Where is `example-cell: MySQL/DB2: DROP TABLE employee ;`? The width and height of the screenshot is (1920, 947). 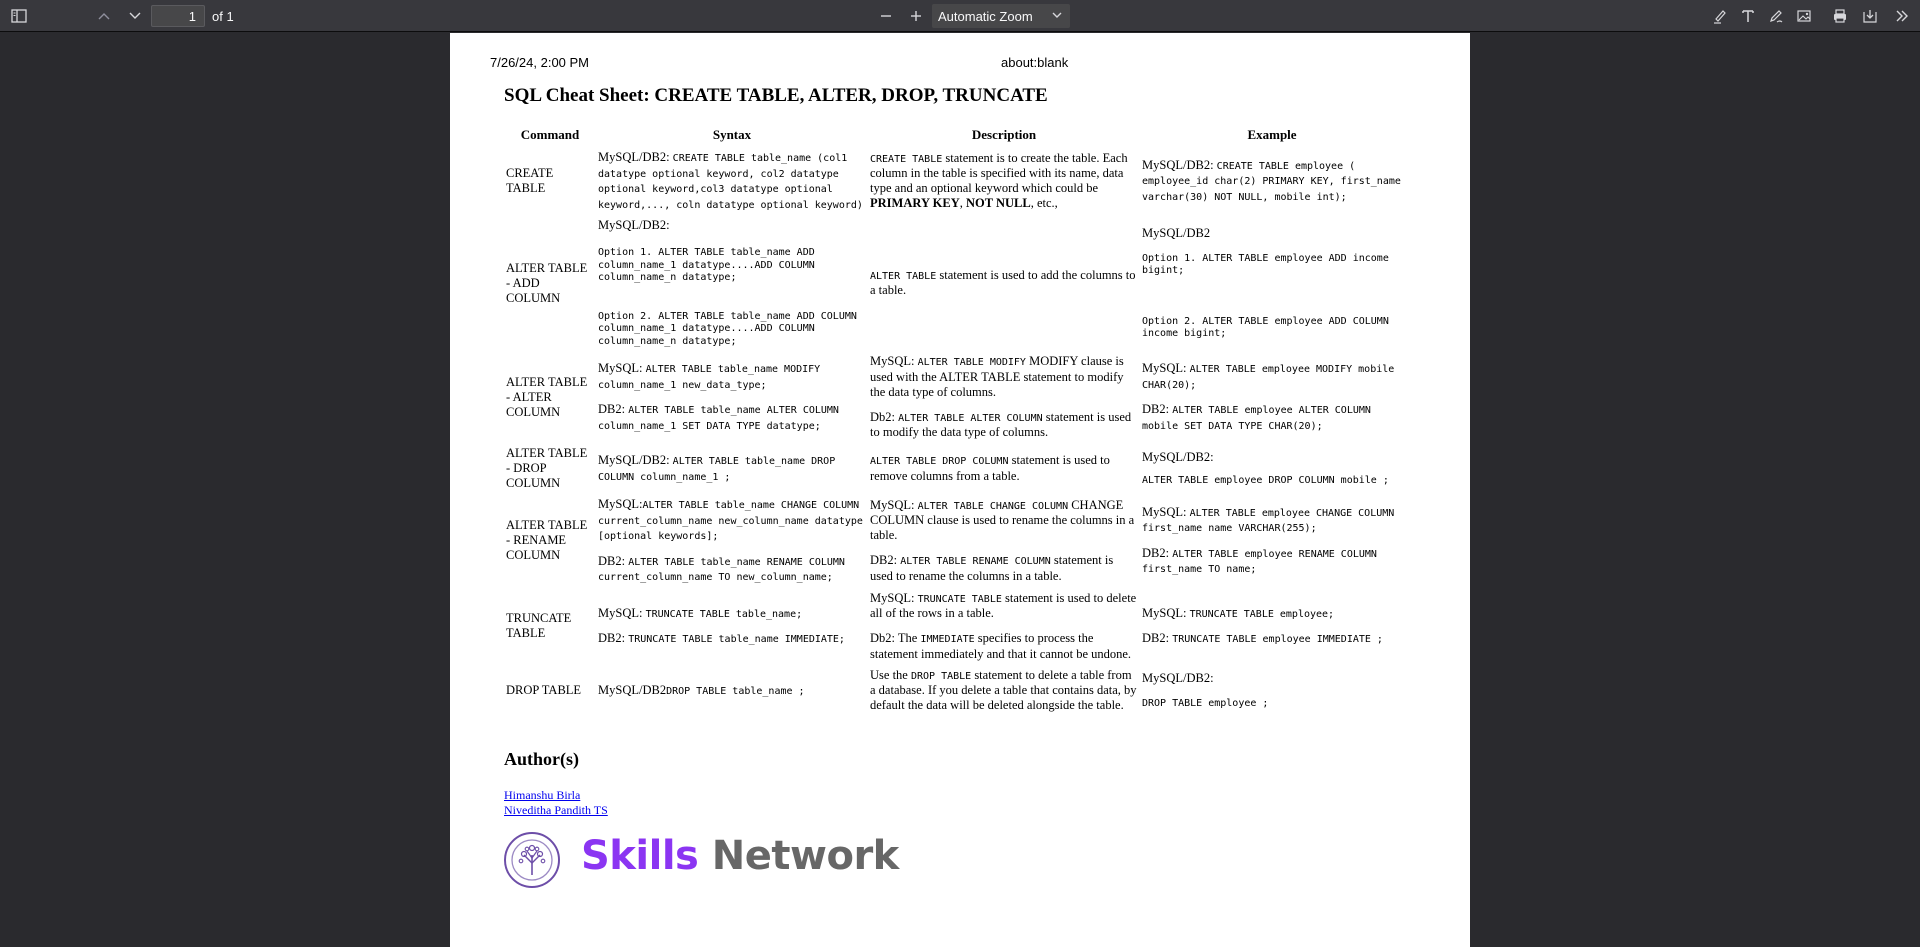 example-cell: MySQL/DB2: DROP TABLE employee ; is located at coordinates (1272, 691).